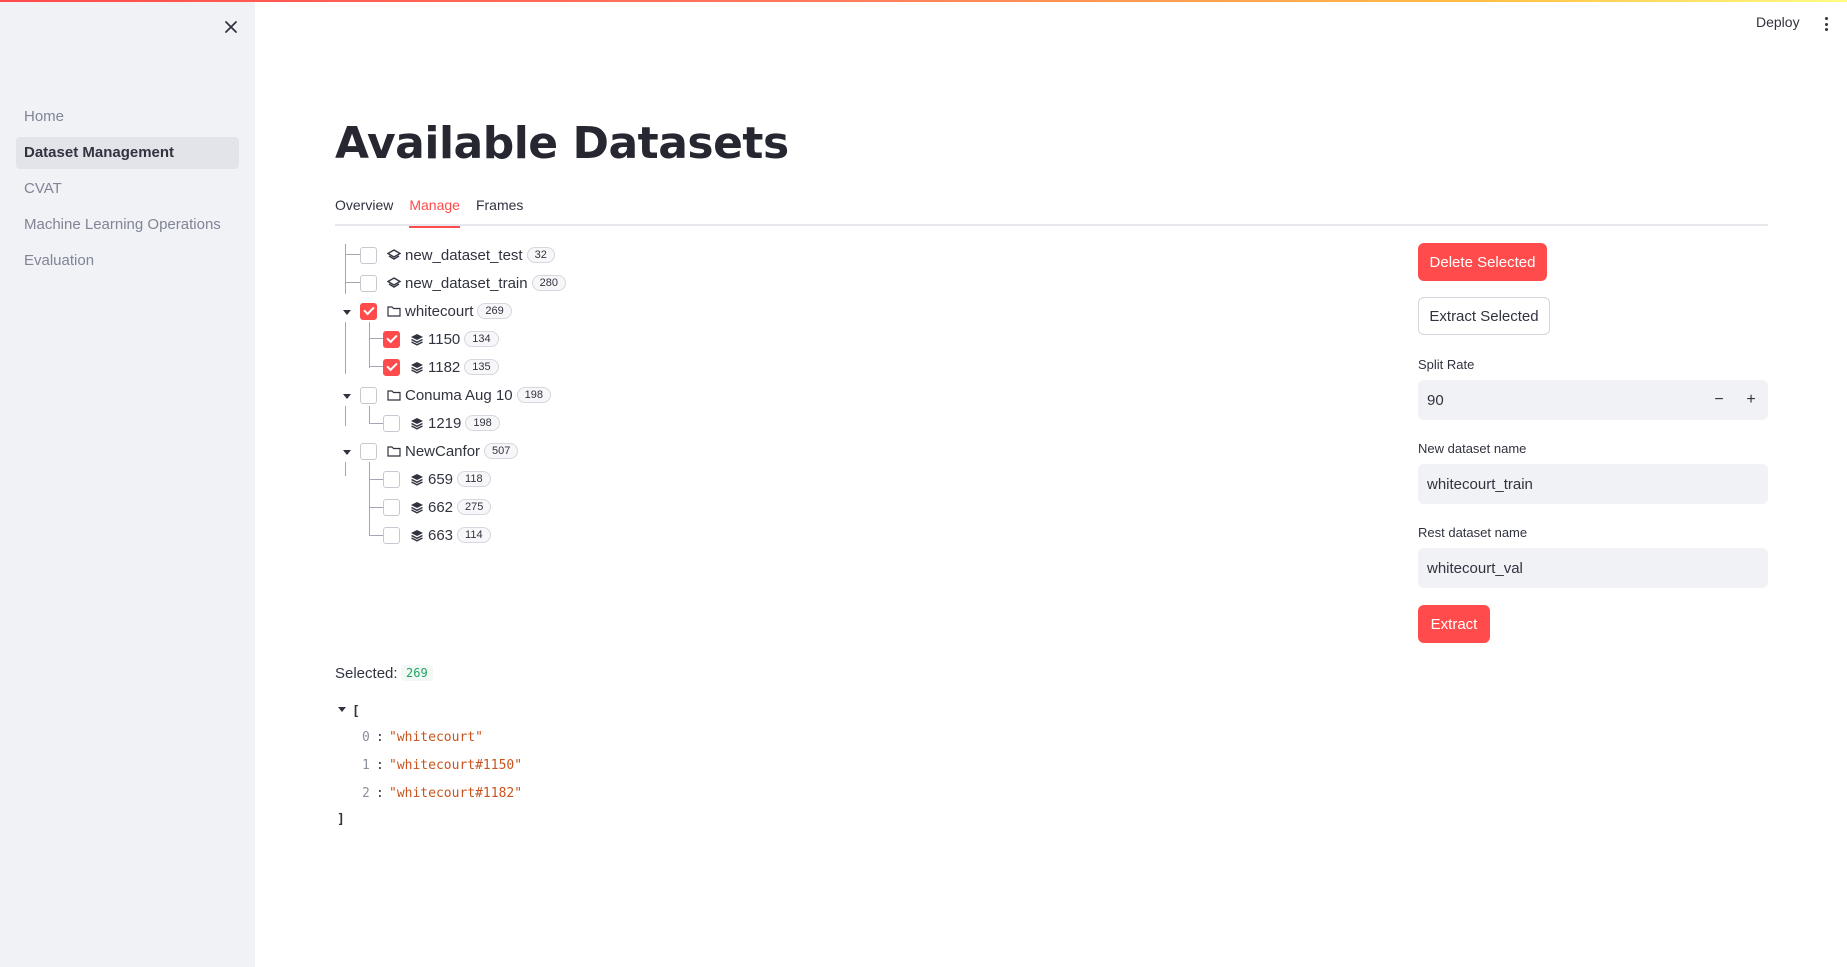 This screenshot has width=1847, height=967. Describe the element at coordinates (1593, 568) in the screenshot. I see `rest-dataset-name-input: whitecourt_val` at that location.